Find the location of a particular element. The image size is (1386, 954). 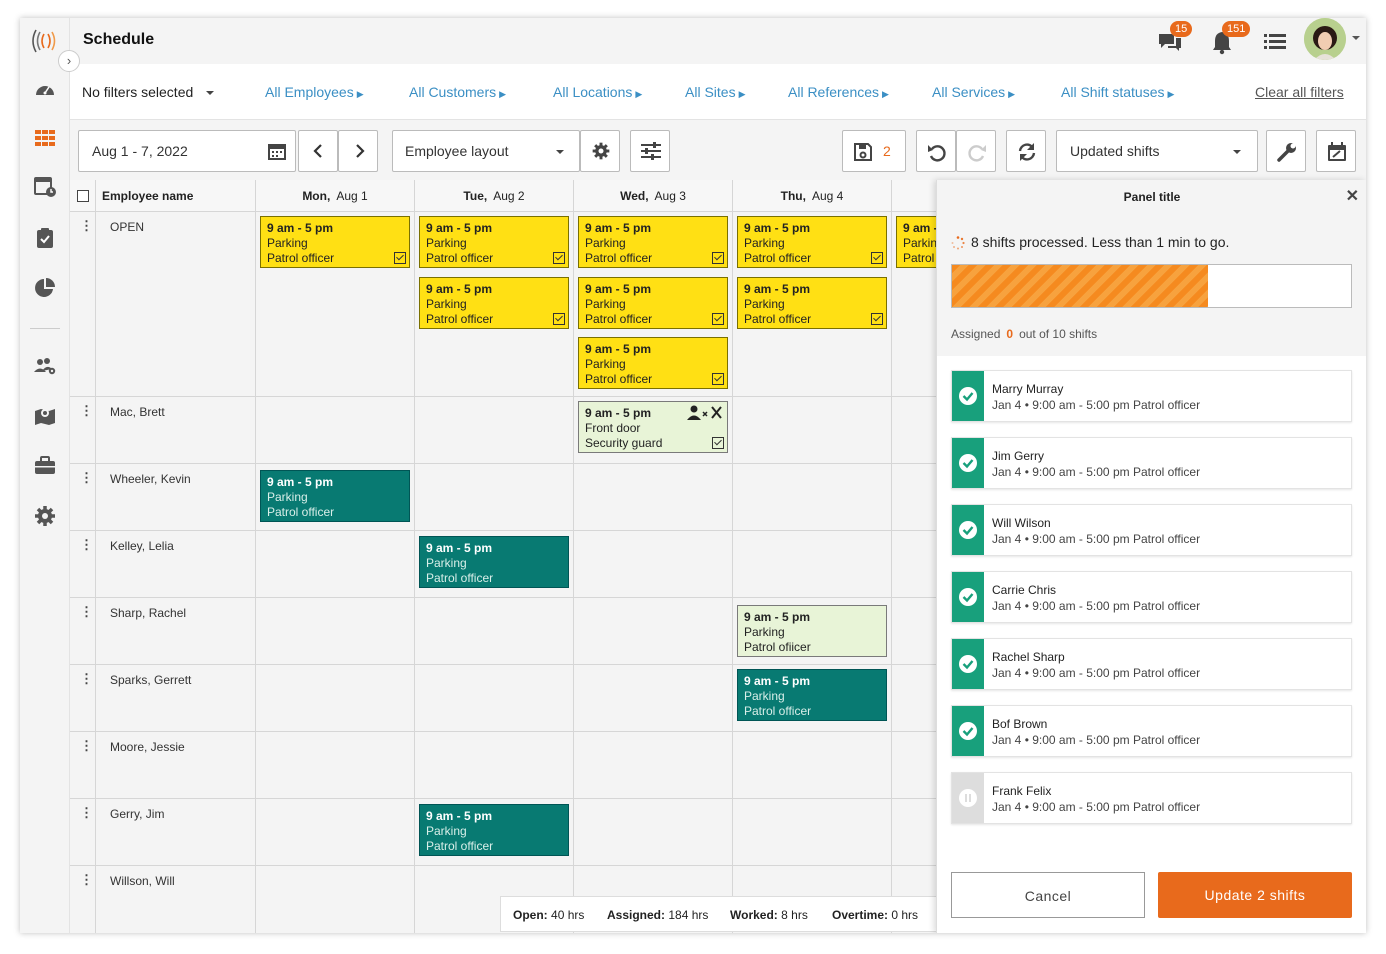

list-icon is located at coordinates (1275, 42).